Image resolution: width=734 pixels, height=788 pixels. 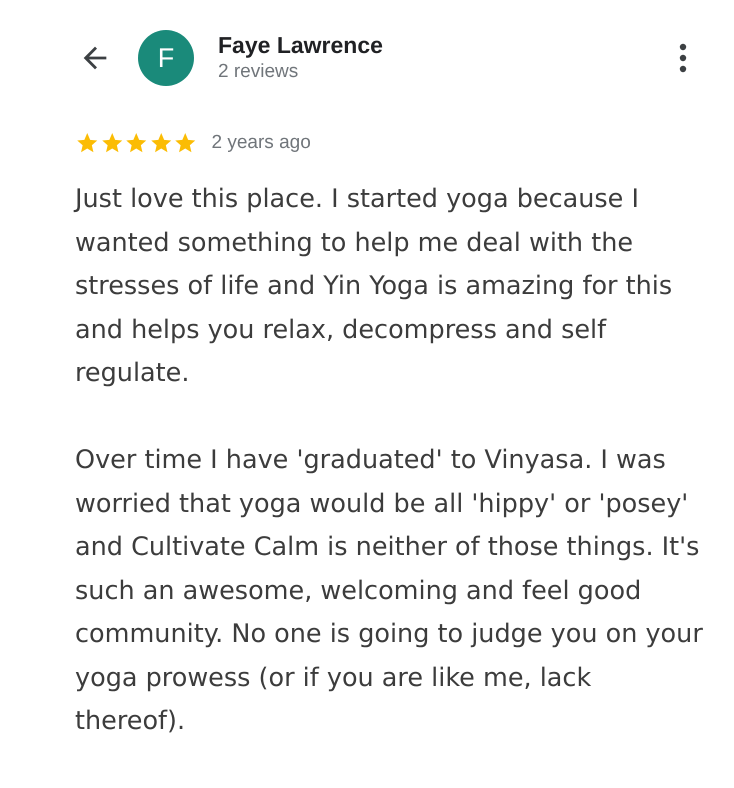 What do you see at coordinates (301, 45) in the screenshot?
I see `reviewer-name: Faye Lawrence` at bounding box center [301, 45].